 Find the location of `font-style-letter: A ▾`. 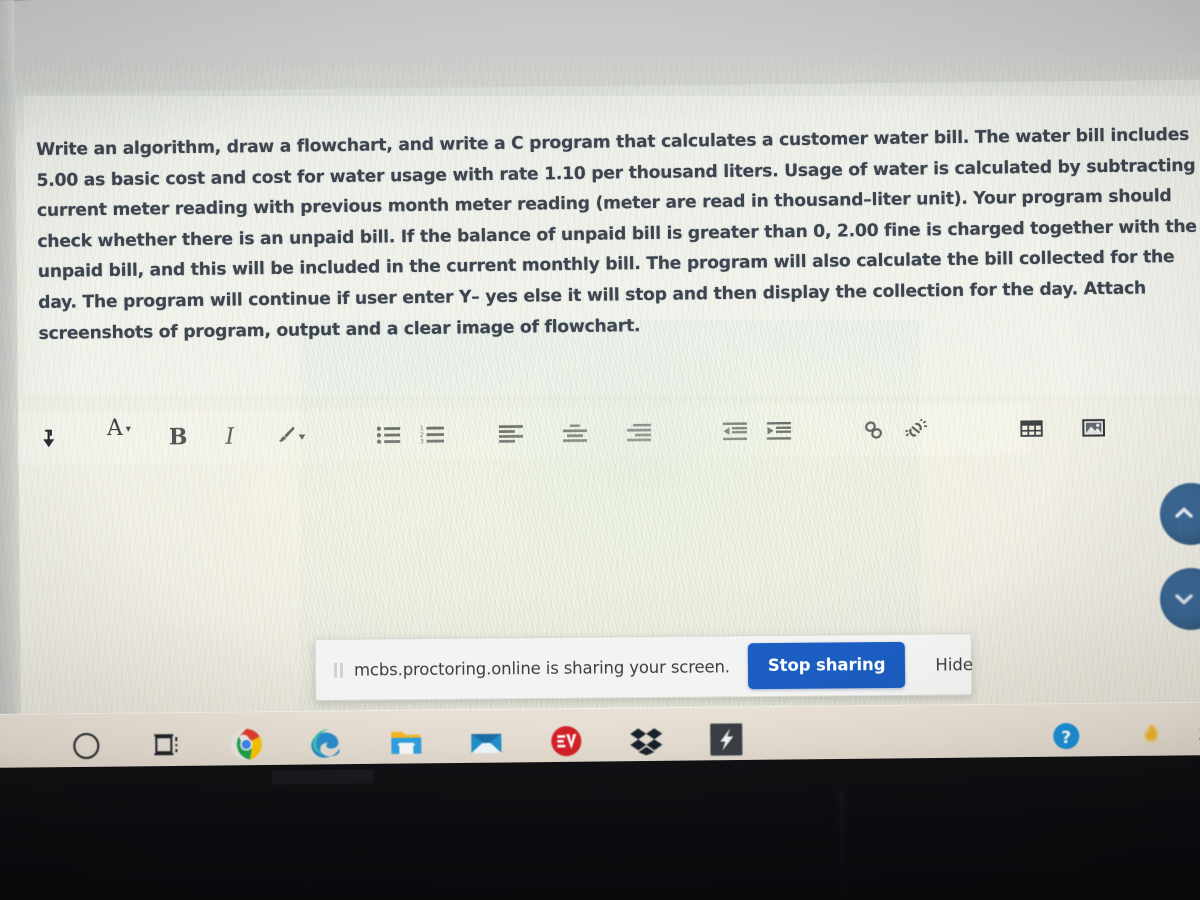

font-style-letter: A ▾ is located at coordinates (118, 436).